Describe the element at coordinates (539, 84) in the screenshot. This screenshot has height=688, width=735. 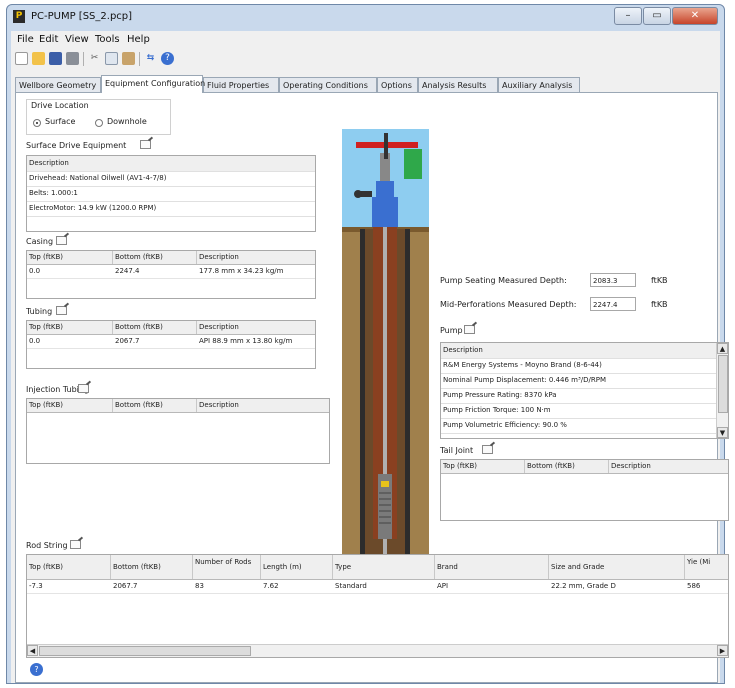
I see `tab-auxiliary-analysis: Auxiliary Analysis` at that location.